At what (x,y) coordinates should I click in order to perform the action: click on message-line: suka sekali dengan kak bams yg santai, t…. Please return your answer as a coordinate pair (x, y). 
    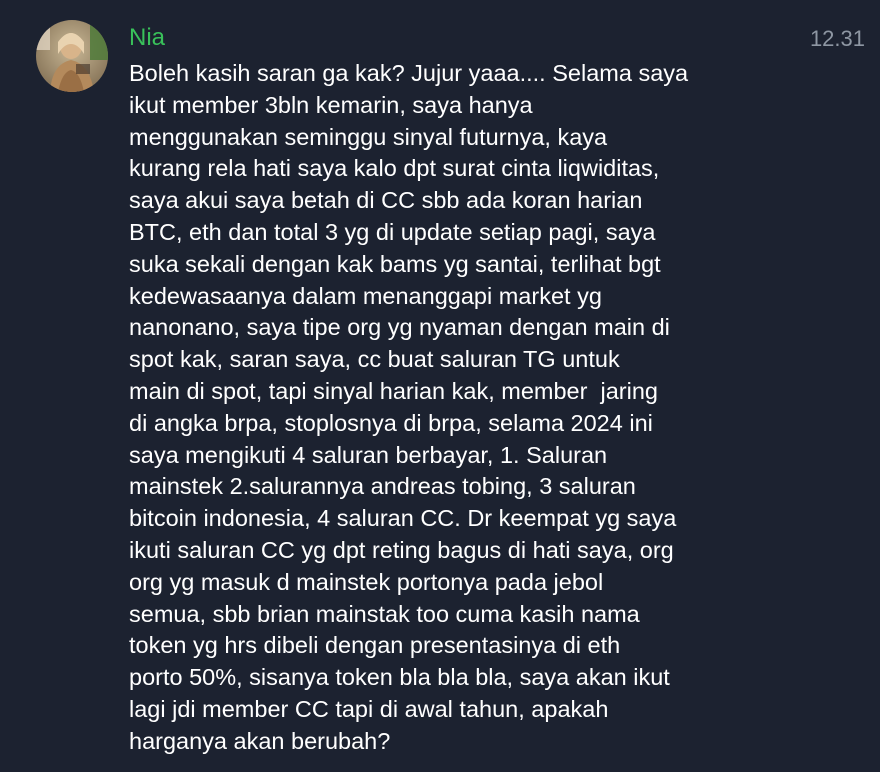
    Looking at the image, I should click on (395, 263).